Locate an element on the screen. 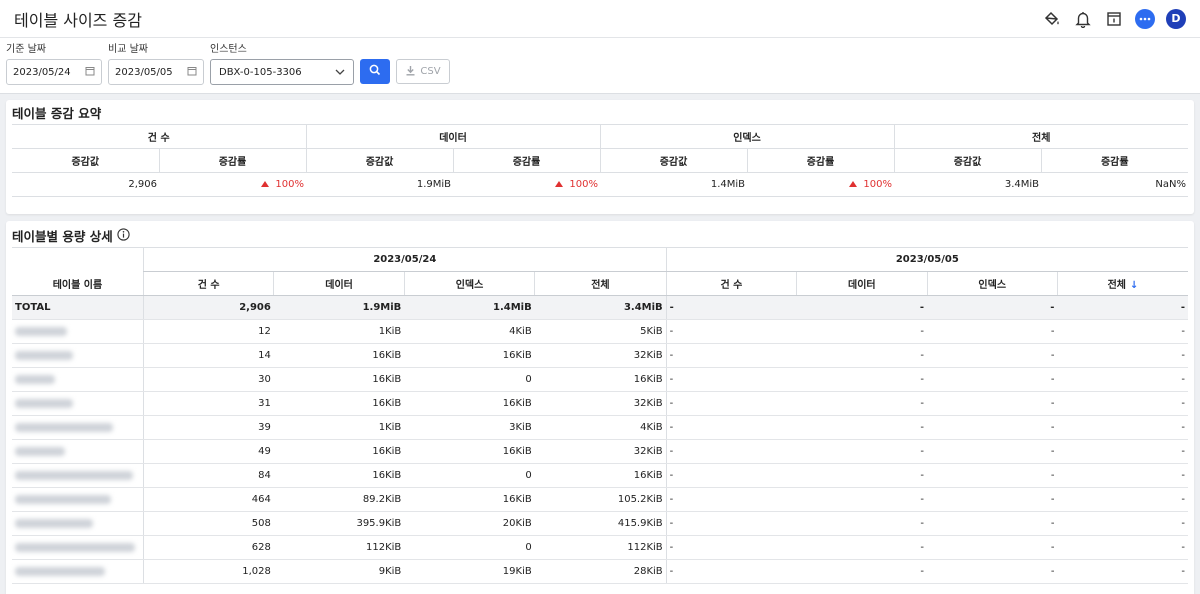  page-title: 테이블 사이즈 증감 is located at coordinates (78, 20).